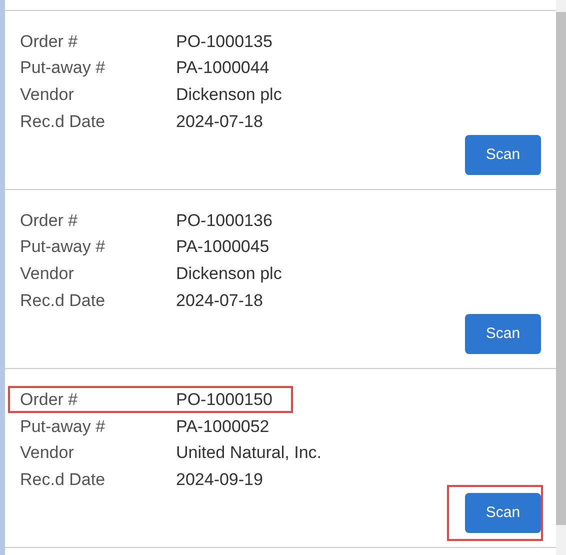 This screenshot has height=555, width=566. What do you see at coordinates (224, 221) in the screenshot?
I see `field-value: PO-1000136` at bounding box center [224, 221].